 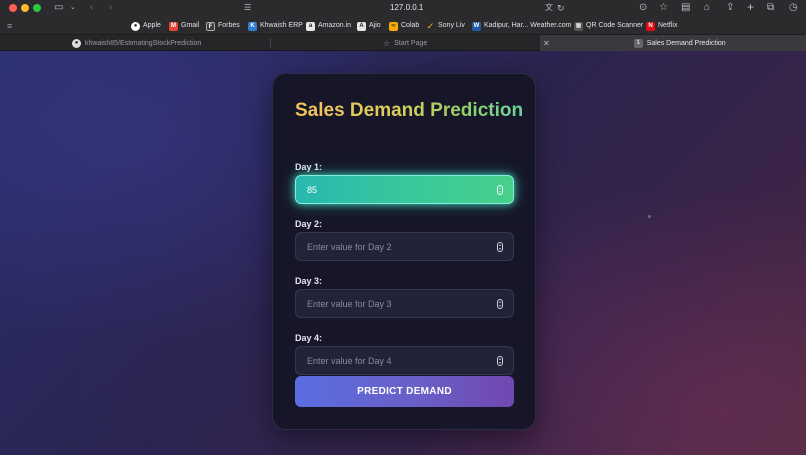 I want to click on predict-demand-button: PREDICT DEMAND, so click(x=404, y=391).